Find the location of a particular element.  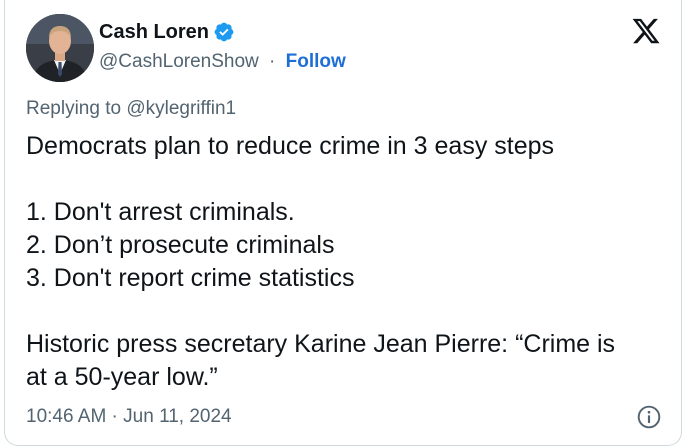

timestamp: 10:46 AM · Jun 11, 2024 is located at coordinates (129, 417).